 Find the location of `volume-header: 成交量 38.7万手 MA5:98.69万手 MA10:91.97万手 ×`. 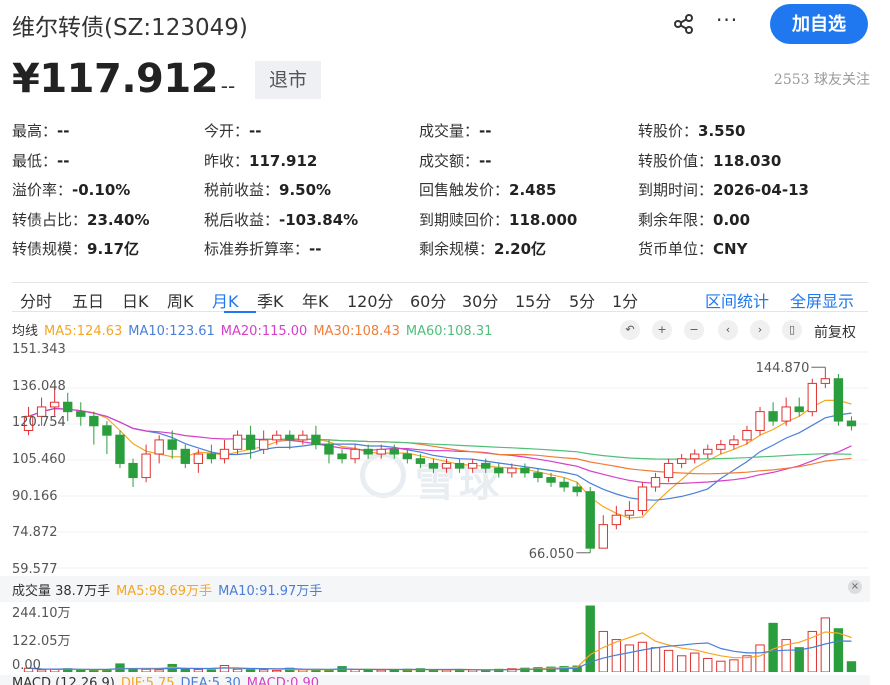

volume-header: 成交量 38.7万手 MA5:98.69万手 MA10:91.97万手 × is located at coordinates (435, 589).